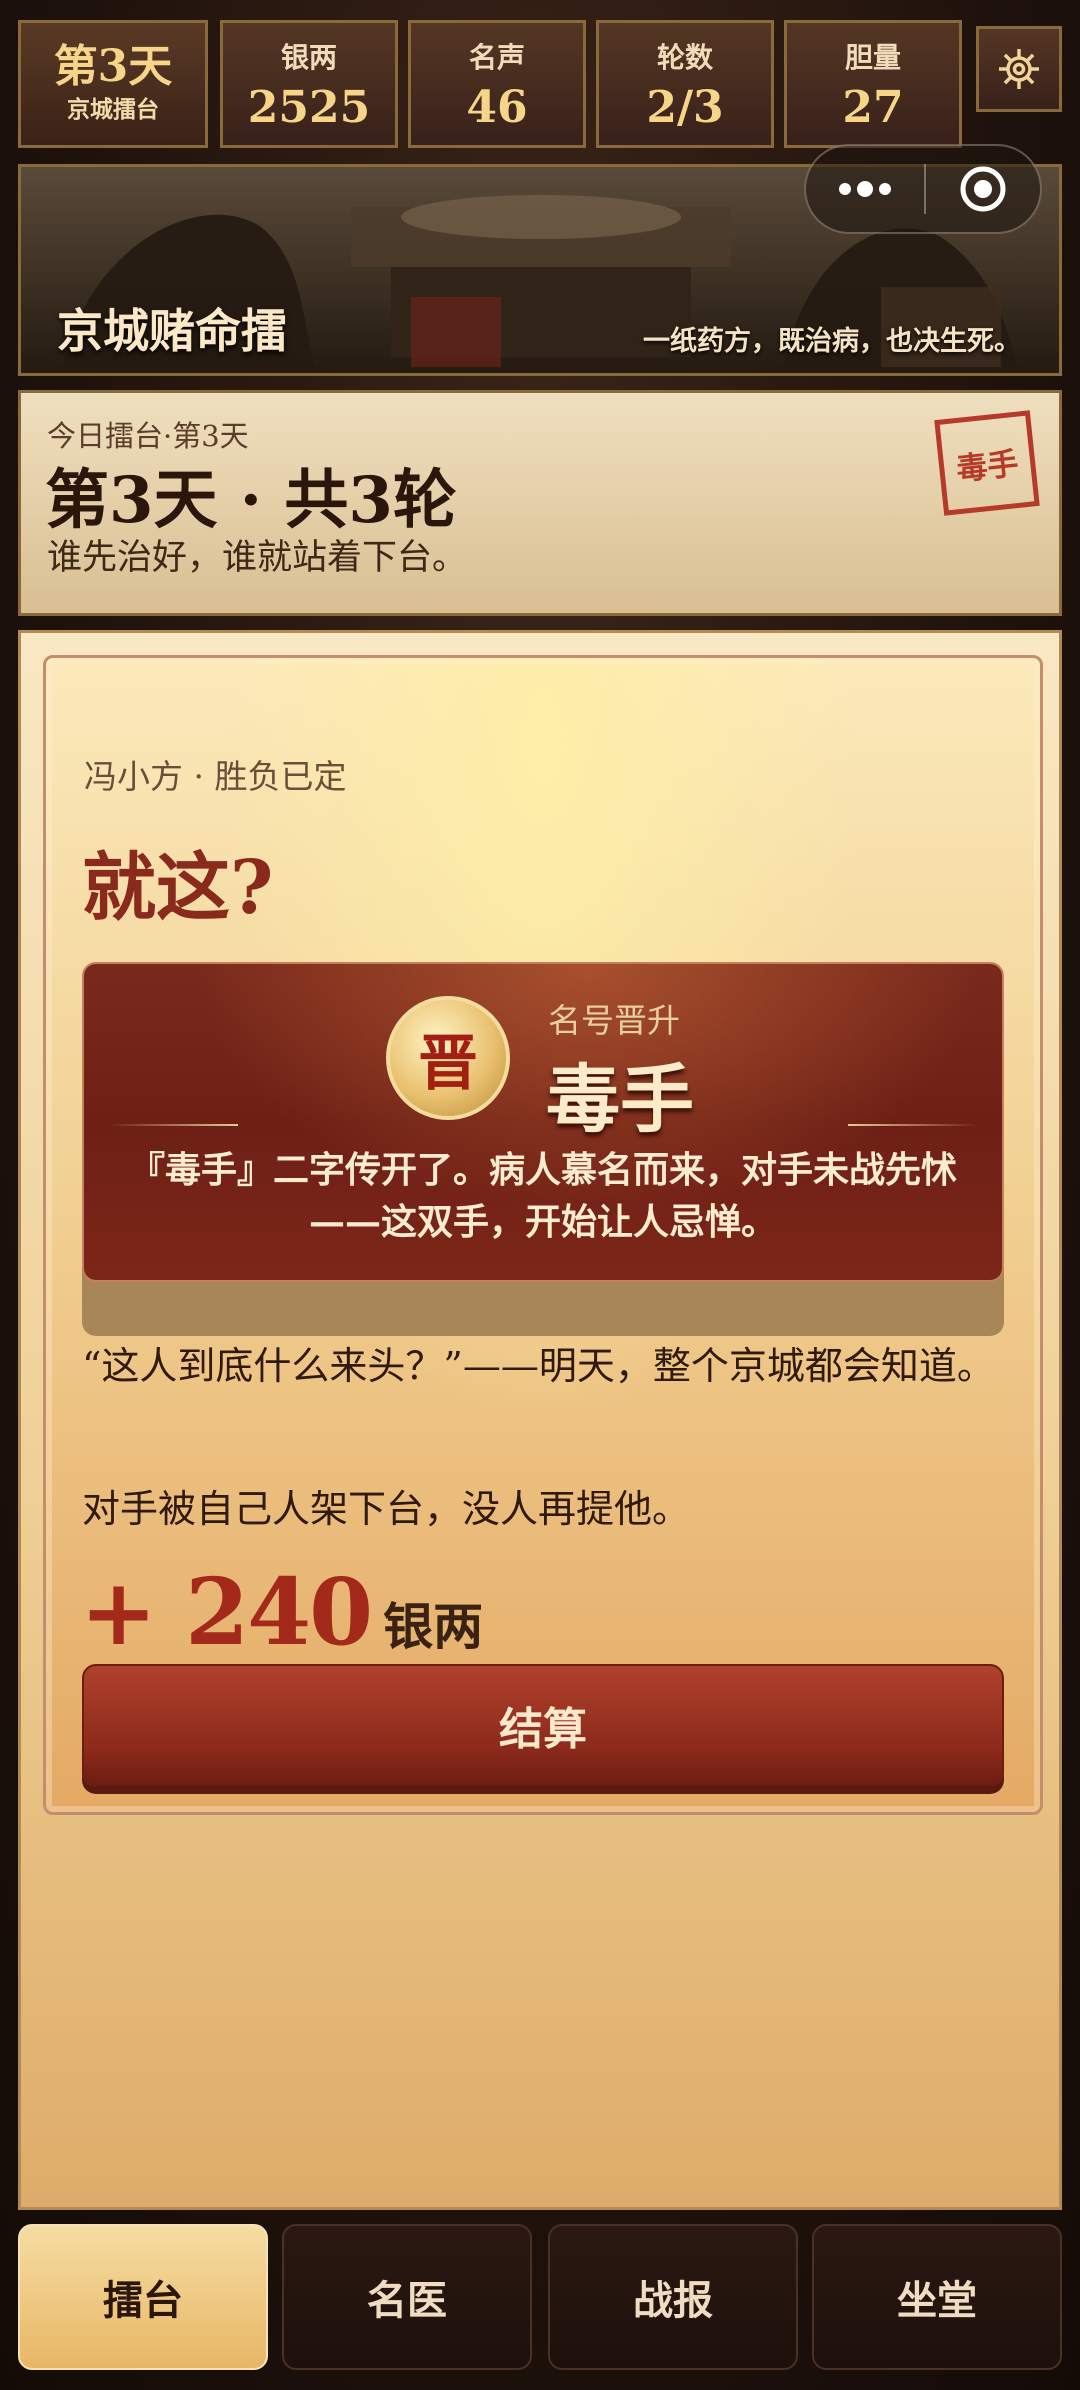  Describe the element at coordinates (113, 66) in the screenshot. I see `day-number: 第3天` at that location.